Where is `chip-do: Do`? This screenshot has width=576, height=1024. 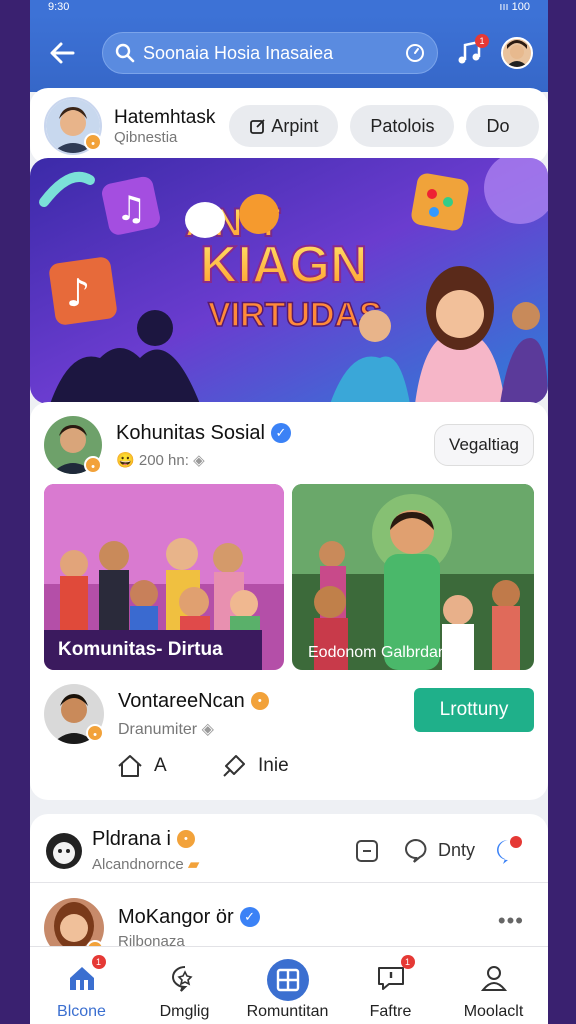 chip-do: Do is located at coordinates (503, 126).